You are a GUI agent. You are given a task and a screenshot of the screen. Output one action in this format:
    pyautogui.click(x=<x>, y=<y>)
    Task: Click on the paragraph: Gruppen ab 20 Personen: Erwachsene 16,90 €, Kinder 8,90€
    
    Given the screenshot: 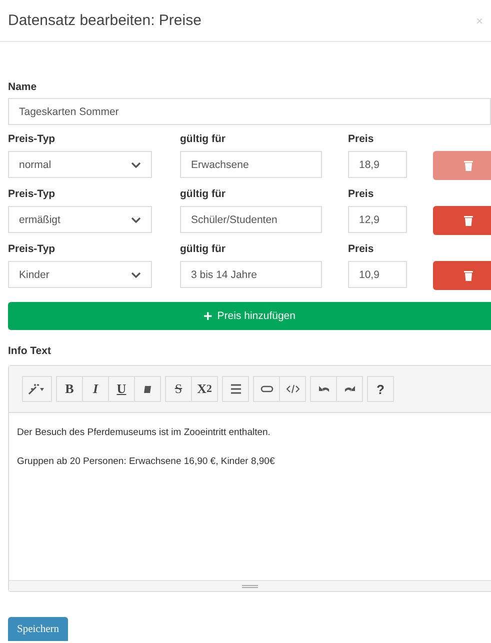 What is the action you would take?
    pyautogui.click(x=146, y=461)
    